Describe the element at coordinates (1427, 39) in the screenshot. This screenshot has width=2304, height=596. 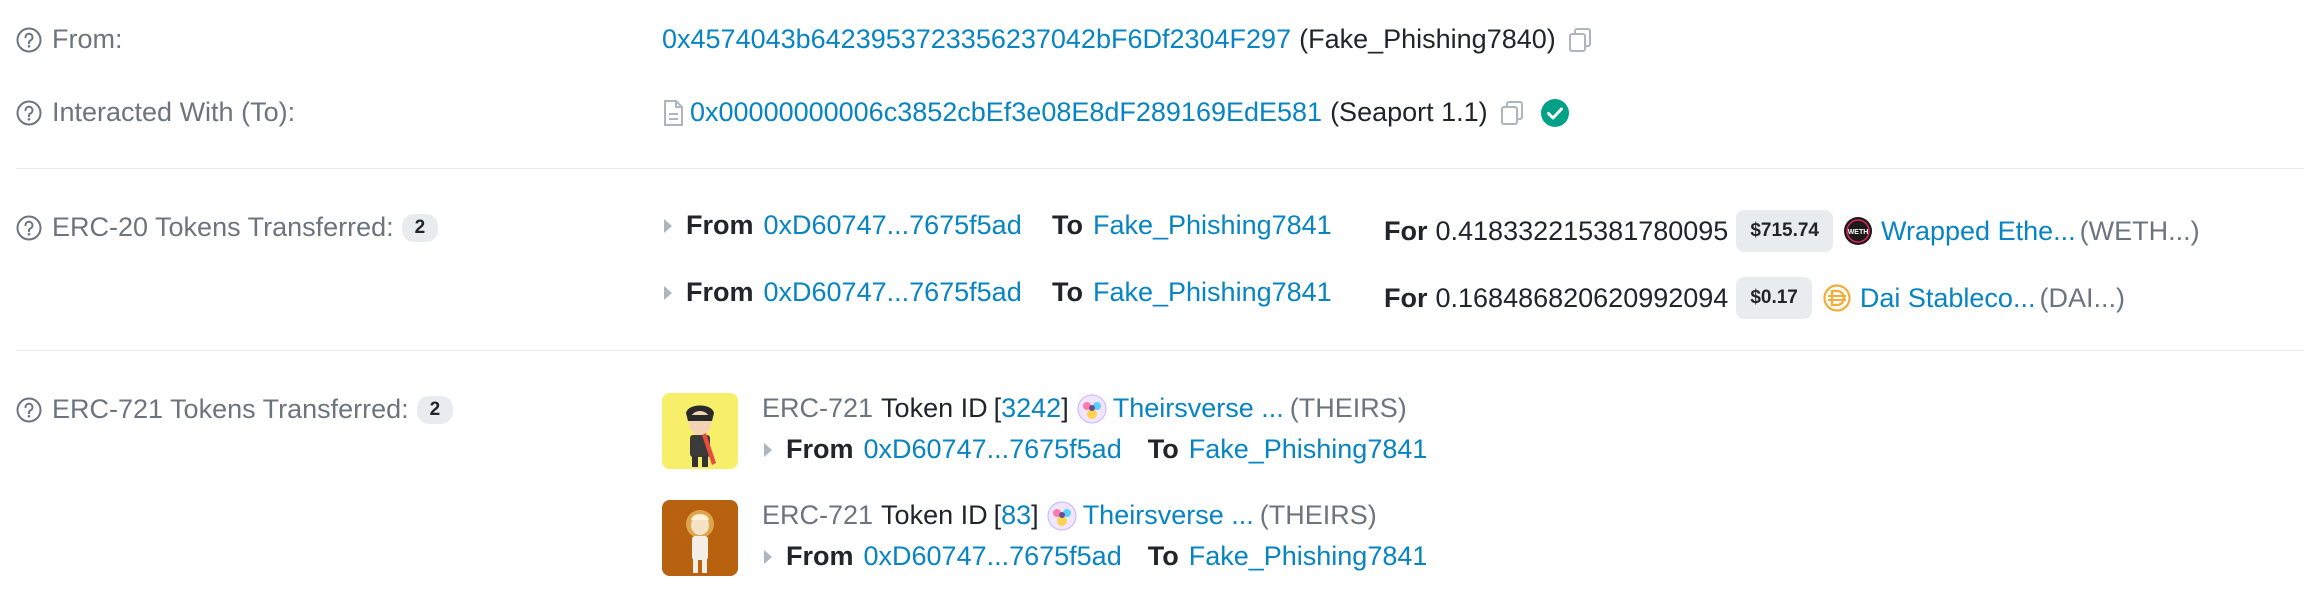
I see `from-name-tag: (Fake_Phishing7840)` at that location.